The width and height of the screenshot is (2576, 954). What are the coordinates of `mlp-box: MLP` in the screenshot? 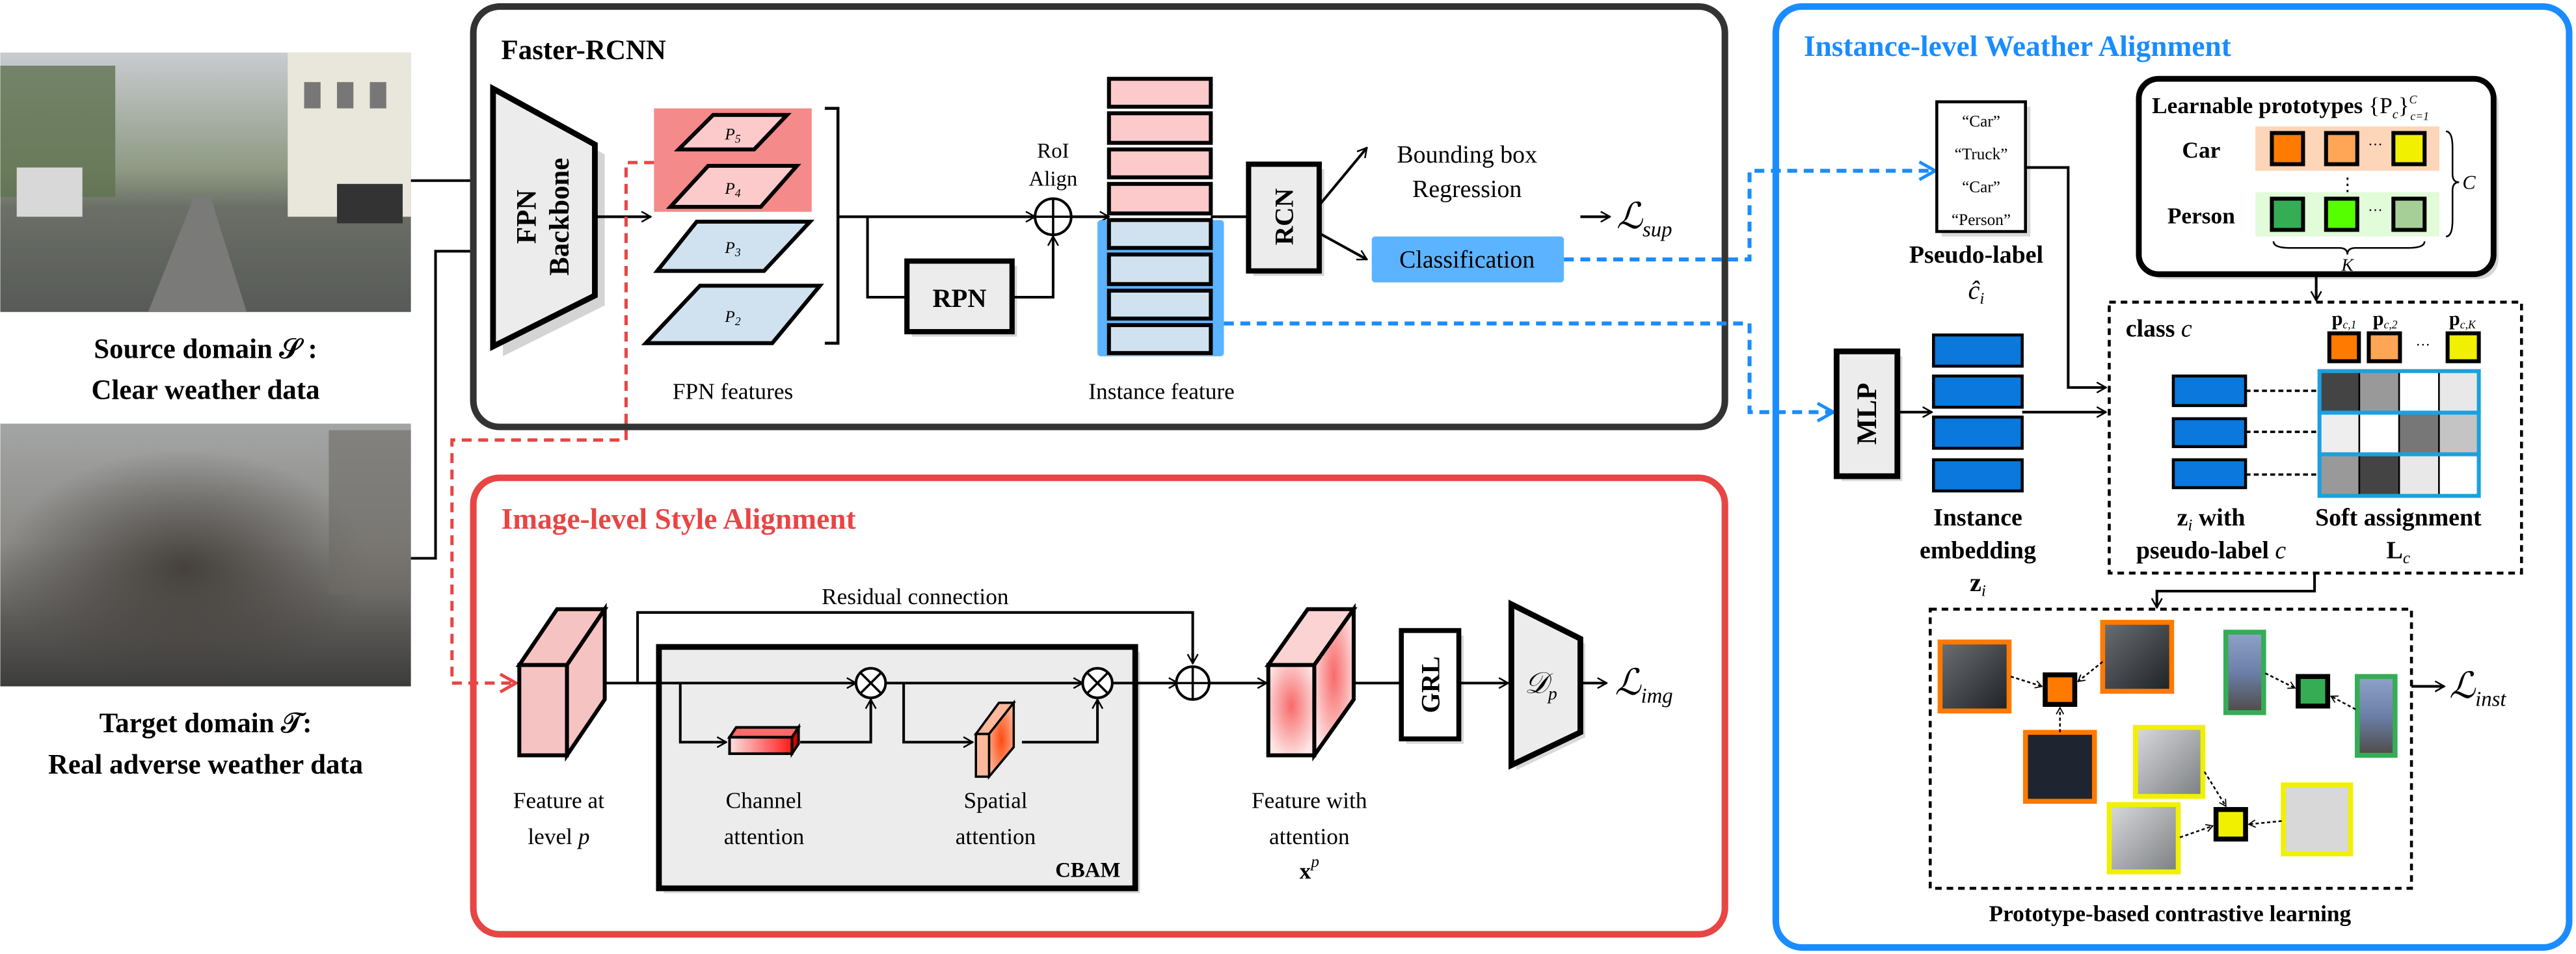 It's located at (1868, 414).